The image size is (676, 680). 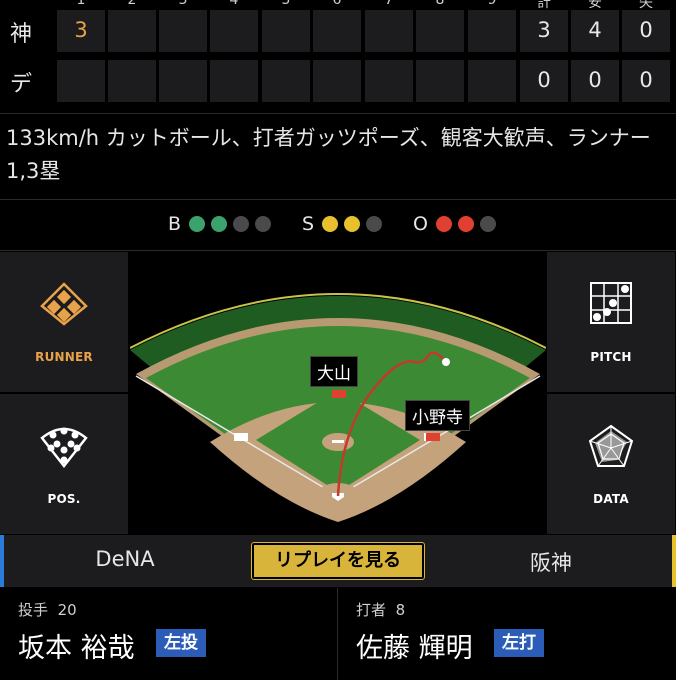 What do you see at coordinates (181, 643) in the screenshot?
I see `pitcher-hand-badge: 左投` at bounding box center [181, 643].